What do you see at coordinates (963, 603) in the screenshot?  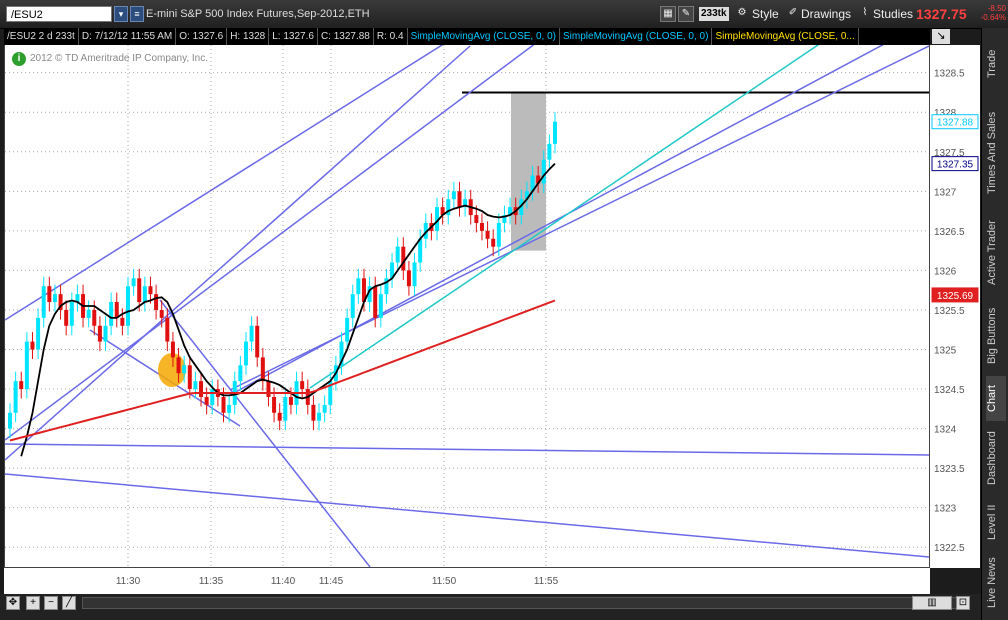 I see `zoom-fit-icon: ⊡` at bounding box center [963, 603].